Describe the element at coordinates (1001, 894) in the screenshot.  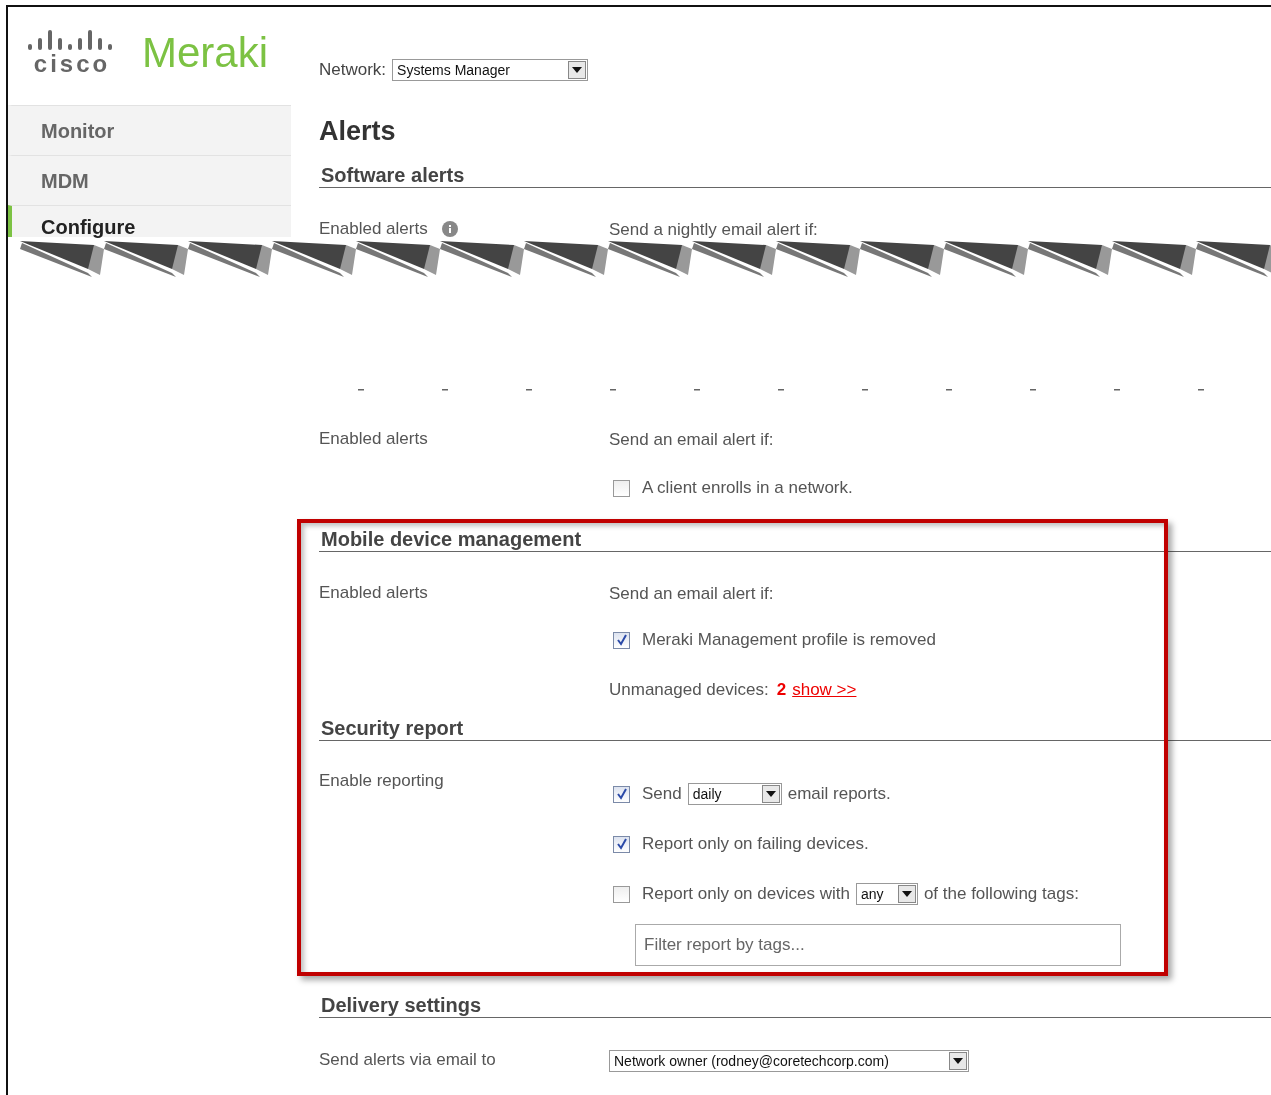
I see `checkbox-label: of the following tags:` at that location.